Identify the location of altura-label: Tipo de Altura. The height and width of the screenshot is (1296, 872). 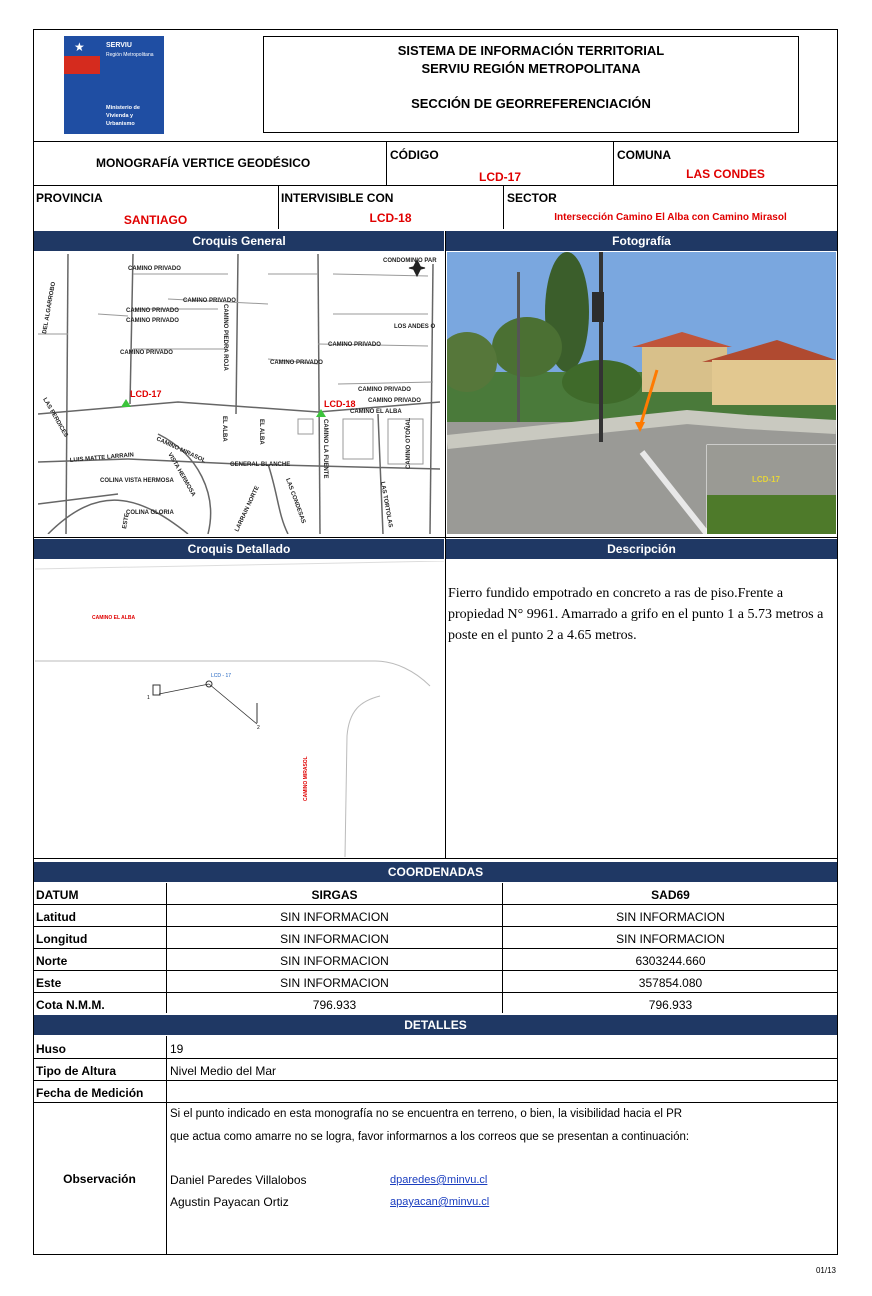
(76, 1071).